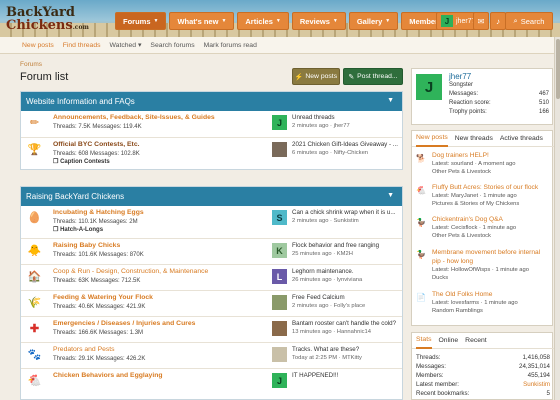 The height and width of the screenshot is (400, 560). Describe the element at coordinates (84, 349) in the screenshot. I see `forum-title: Predators and Pests` at that location.